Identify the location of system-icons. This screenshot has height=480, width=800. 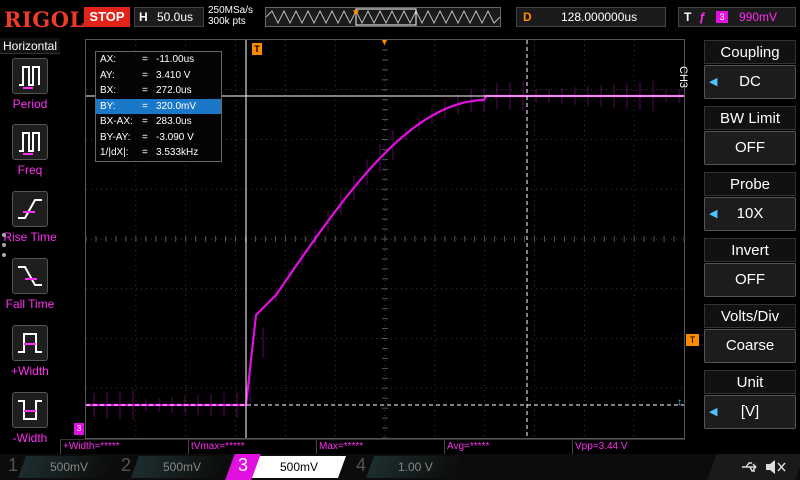
(753, 467).